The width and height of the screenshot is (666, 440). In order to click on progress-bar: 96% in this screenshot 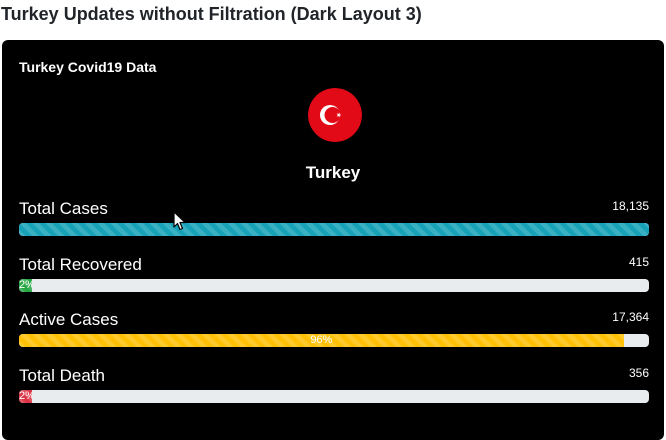, I will do `click(334, 340)`.